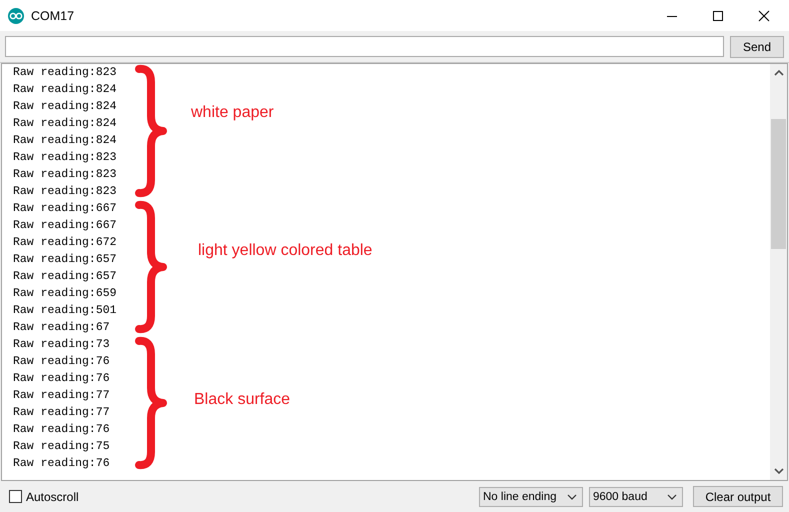 The width and height of the screenshot is (789, 512). I want to click on checkbox-label: Autoscroll, so click(52, 497).